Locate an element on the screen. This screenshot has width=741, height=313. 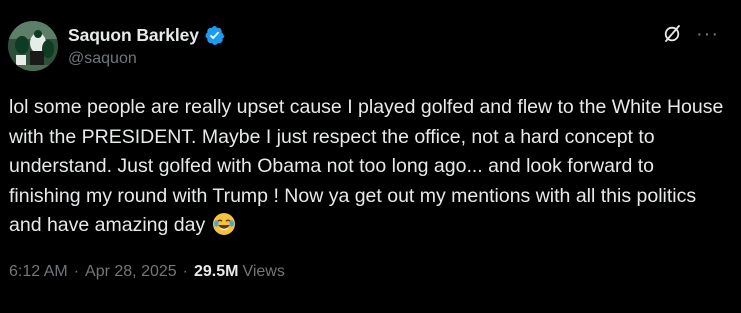
header-actions: ··· is located at coordinates (690, 34).